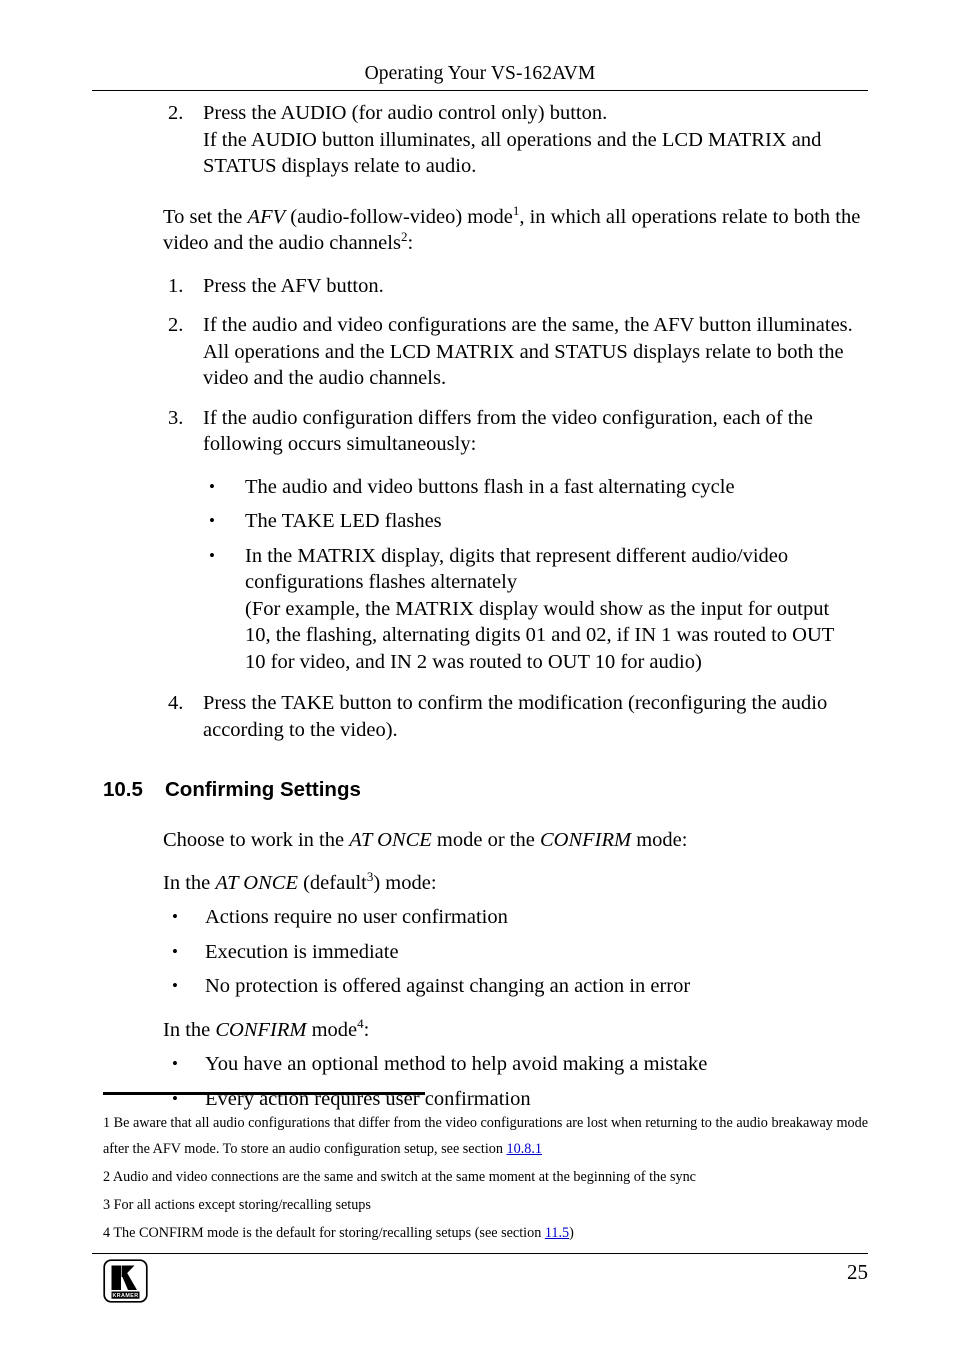  I want to click on confirm-italic: CONFIRM, so click(261, 1029).